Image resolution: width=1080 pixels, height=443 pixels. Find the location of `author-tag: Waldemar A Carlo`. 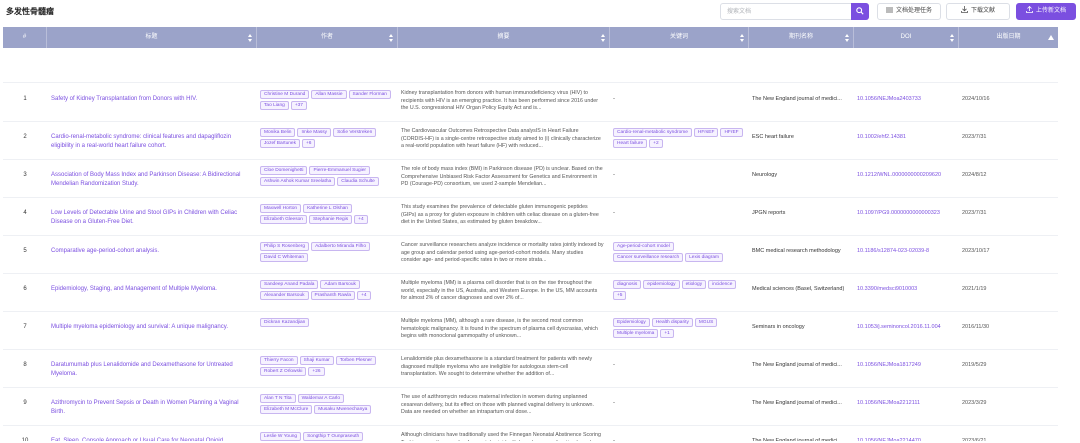

author-tag: Waldemar A Carlo is located at coordinates (321, 398).